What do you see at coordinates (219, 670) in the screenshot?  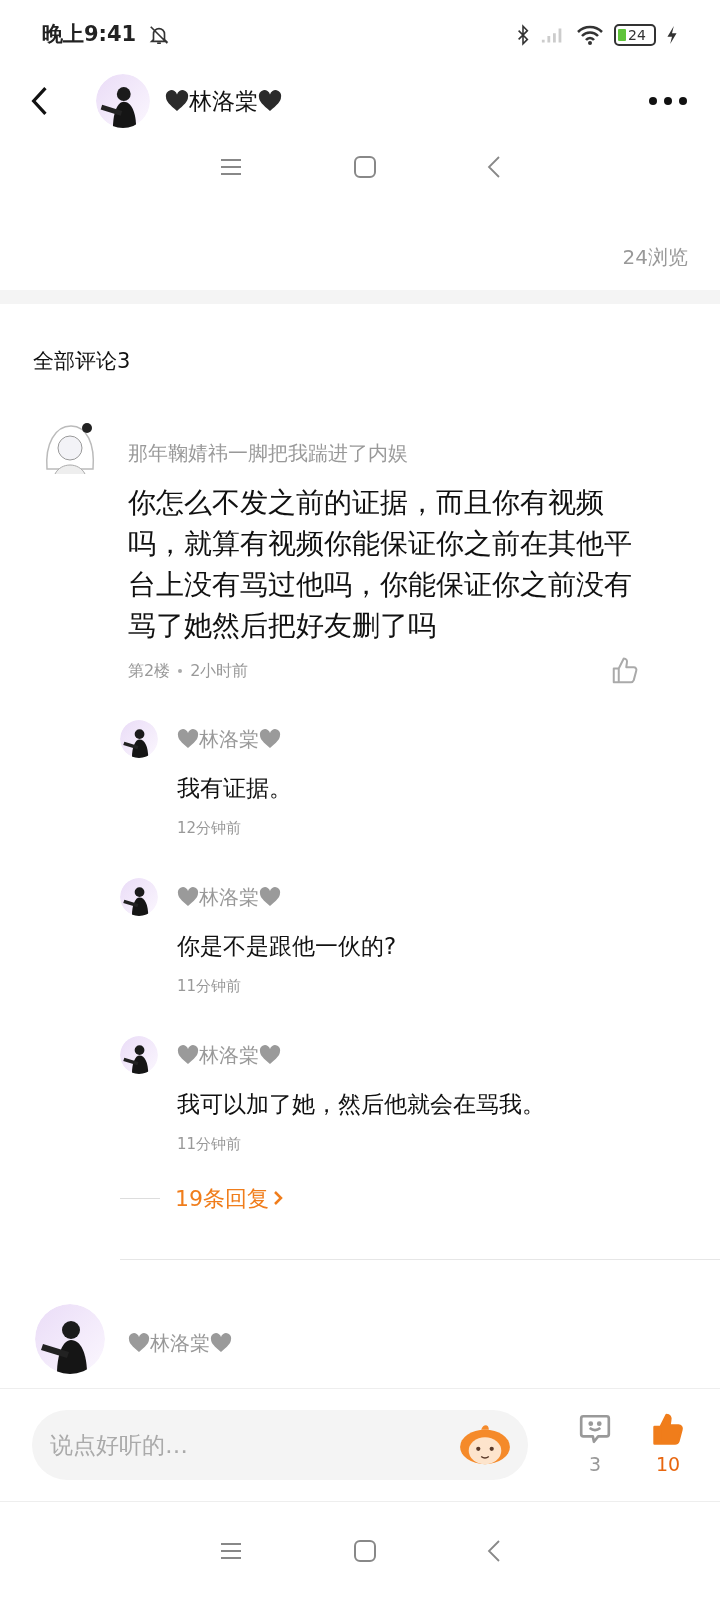 I see `comment-time: 2小时前` at bounding box center [219, 670].